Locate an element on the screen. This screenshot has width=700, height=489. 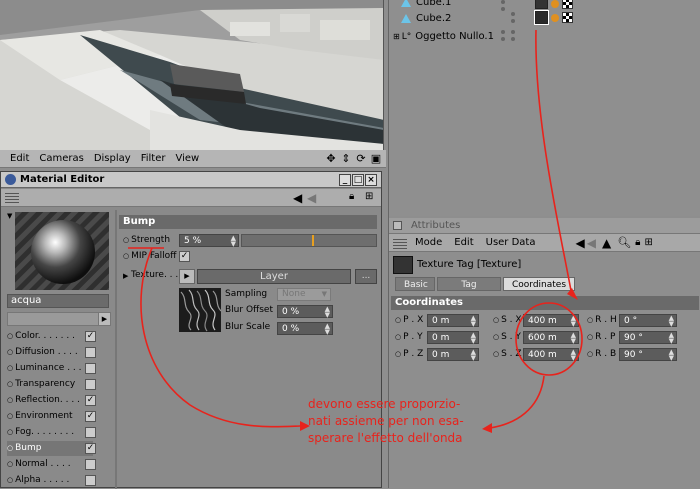
channel-transparency: Transparency is located at coordinates (51, 384).